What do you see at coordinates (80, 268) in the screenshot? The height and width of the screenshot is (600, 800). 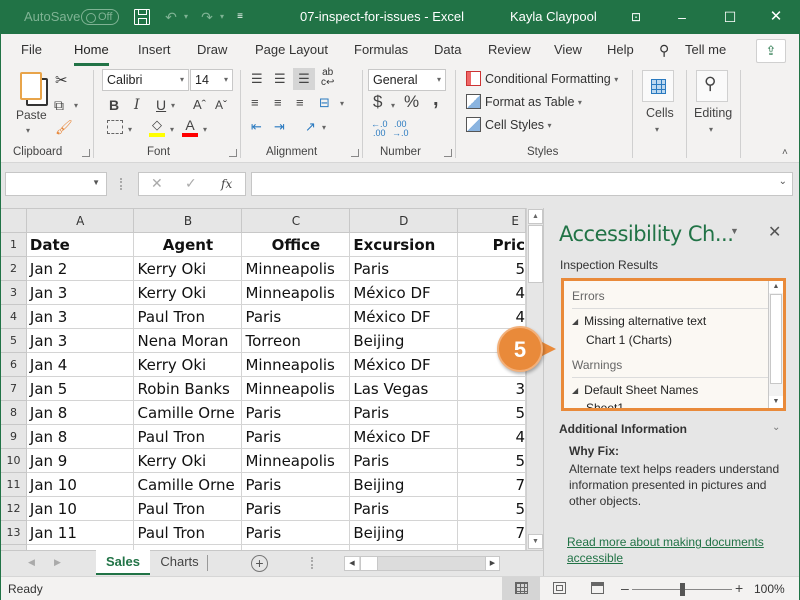 I see `cell: Jan 2` at bounding box center [80, 268].